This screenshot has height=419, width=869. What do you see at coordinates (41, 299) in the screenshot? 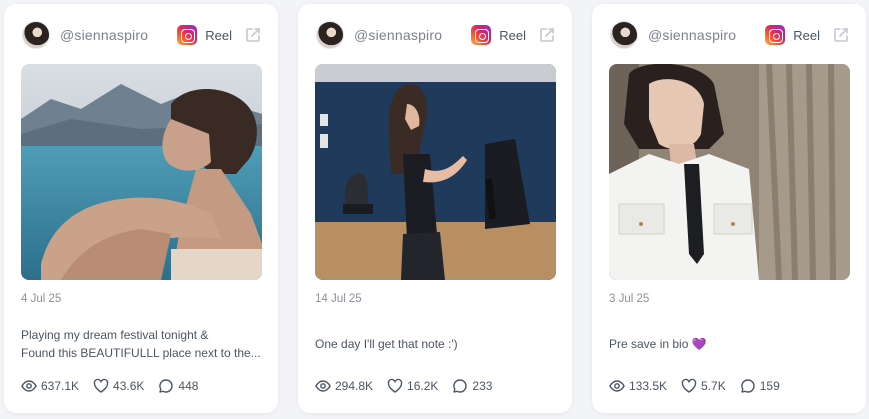
I see `post-date: 4 Jul 25` at bounding box center [41, 299].